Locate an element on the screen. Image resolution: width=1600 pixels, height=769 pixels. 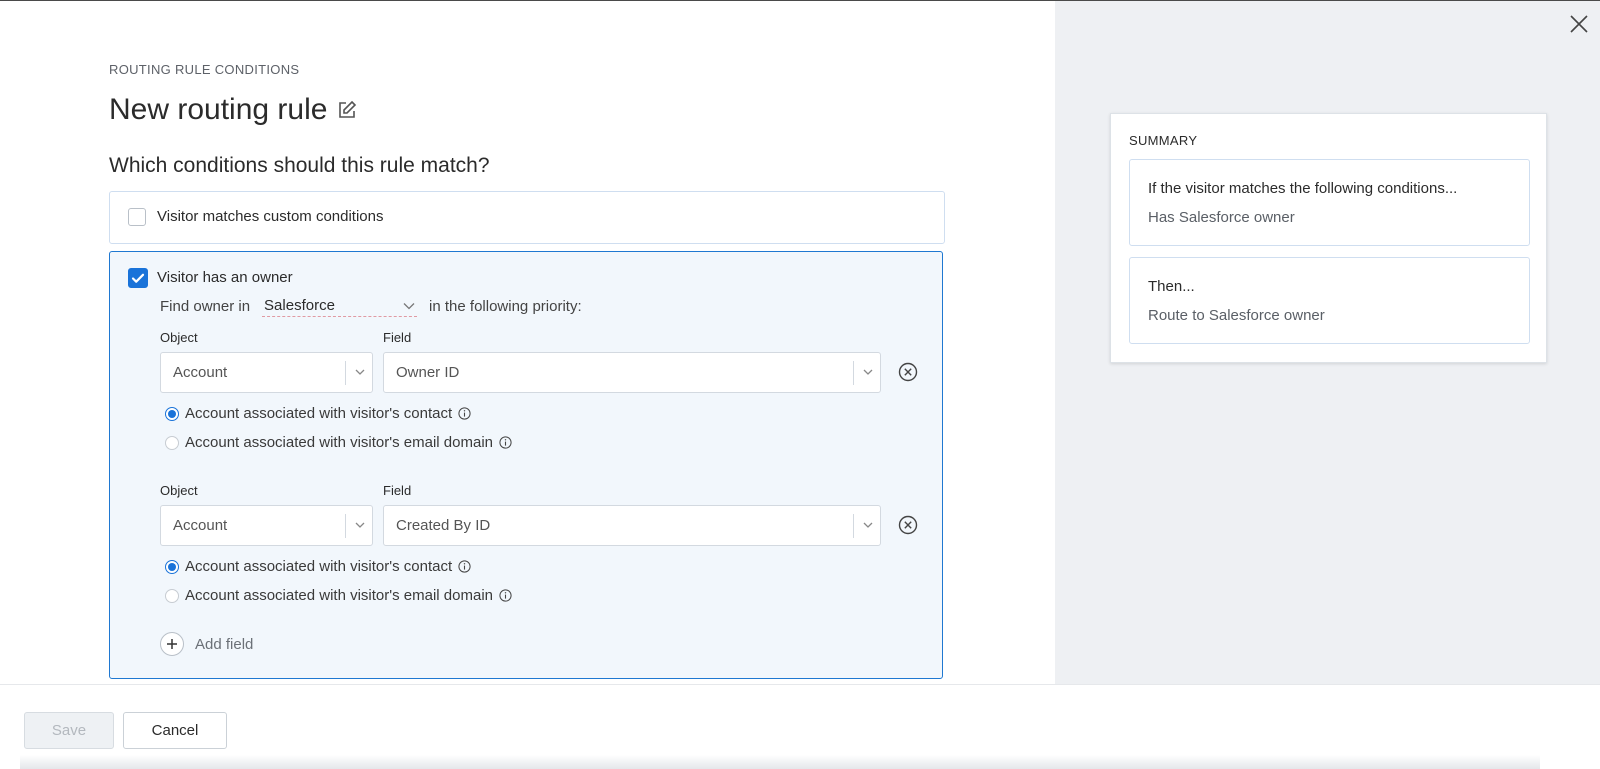
custom-conditions-checkbox is located at coordinates (137, 217).